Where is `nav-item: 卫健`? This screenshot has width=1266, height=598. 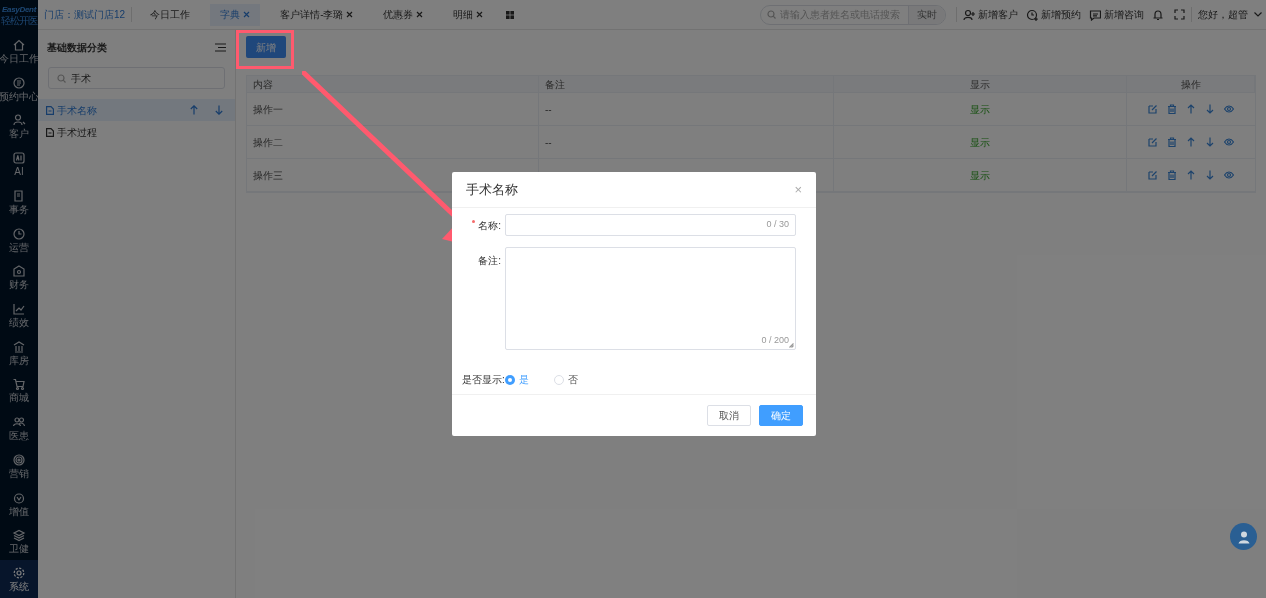
nav-item: 卫健 is located at coordinates (19, 541).